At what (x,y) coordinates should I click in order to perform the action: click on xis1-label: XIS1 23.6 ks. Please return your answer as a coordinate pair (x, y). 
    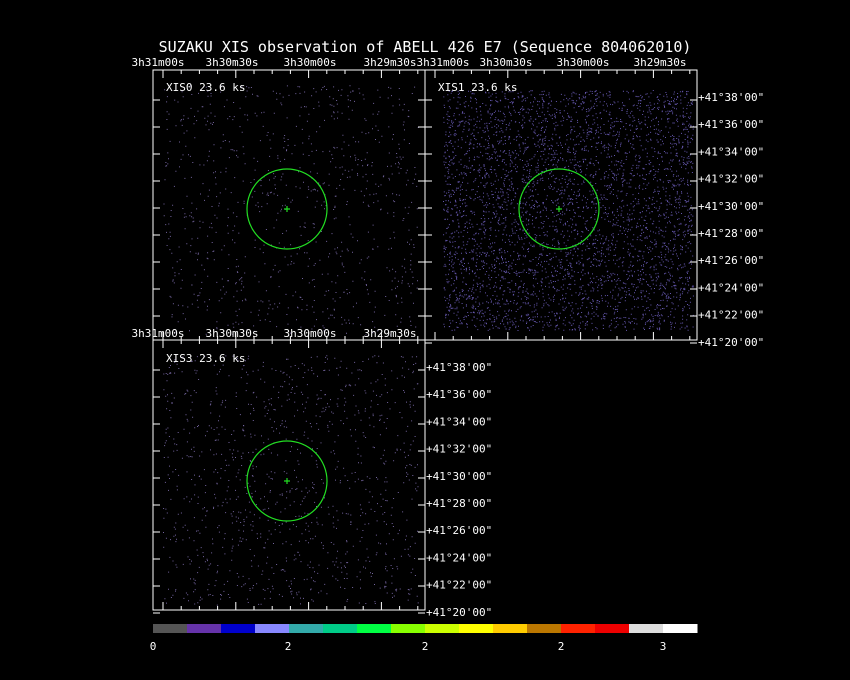
    Looking at the image, I should click on (477, 87).